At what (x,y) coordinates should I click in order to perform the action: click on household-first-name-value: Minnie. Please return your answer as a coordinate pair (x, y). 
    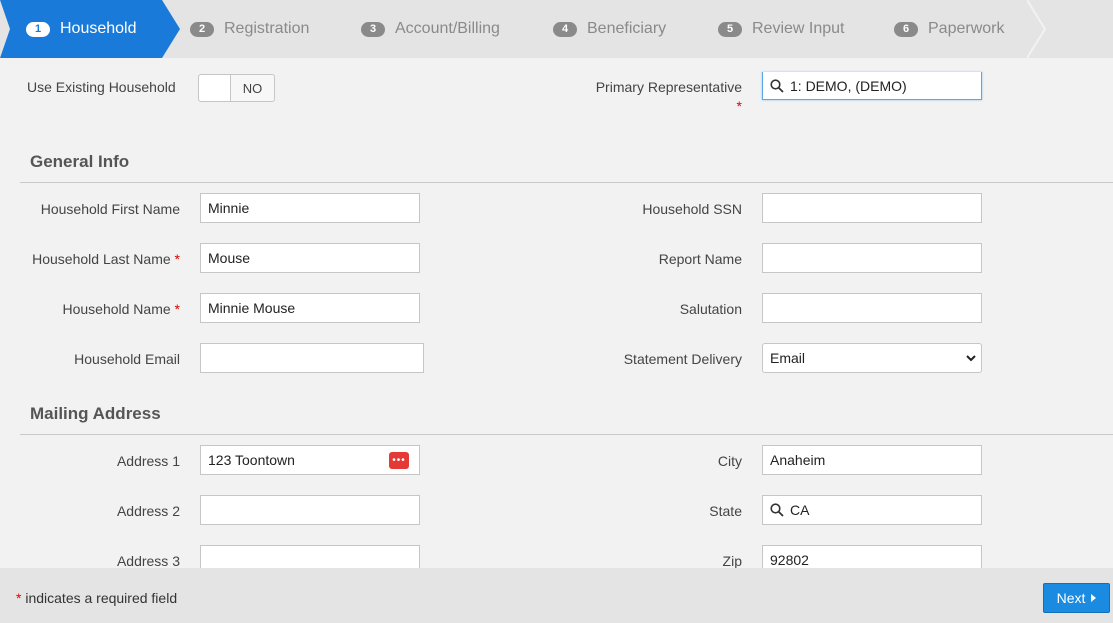
    Looking at the image, I should click on (229, 208).